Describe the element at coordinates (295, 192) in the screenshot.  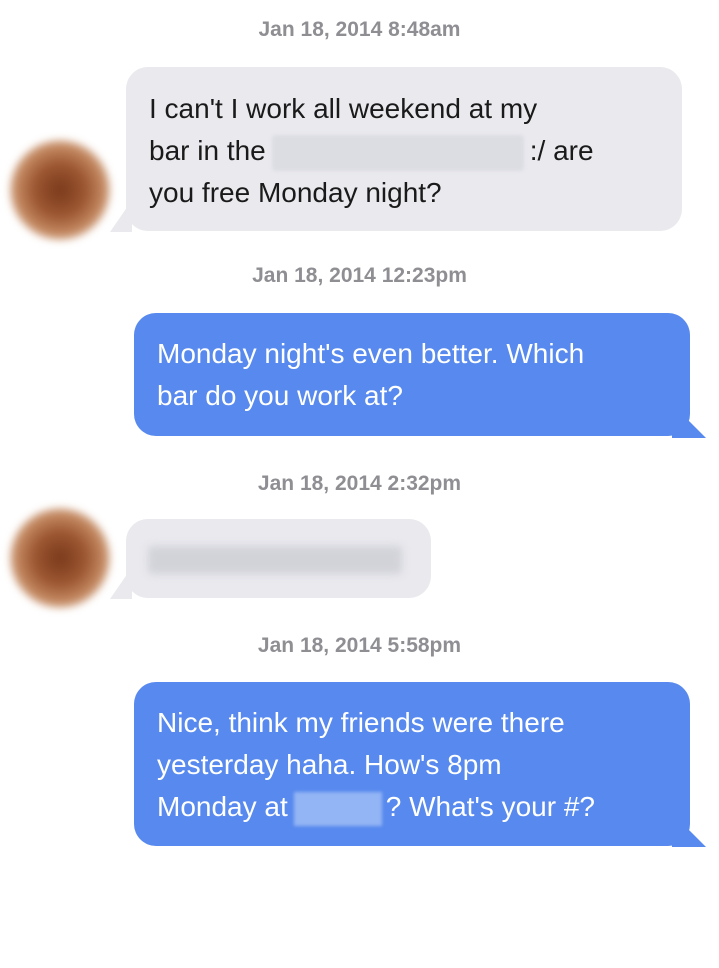
I see `message-text: you free Monday night?` at that location.